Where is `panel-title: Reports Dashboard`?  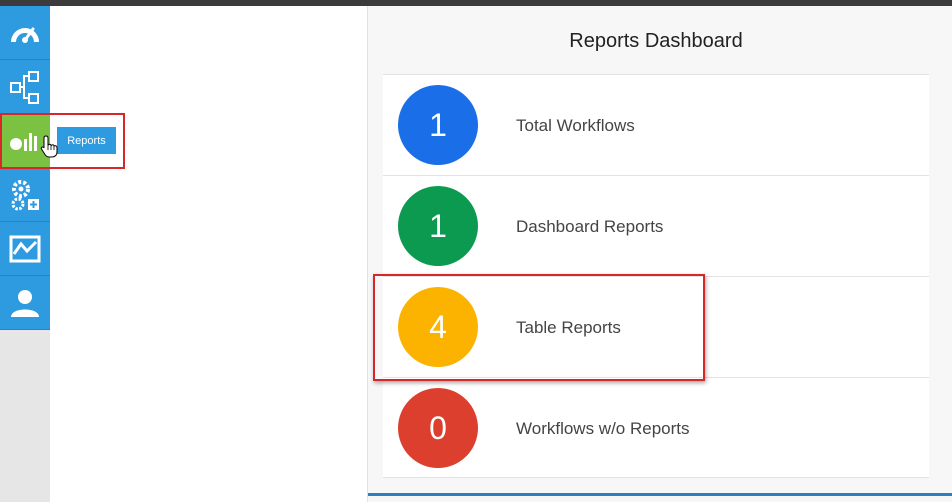
panel-title: Reports Dashboard is located at coordinates (656, 41).